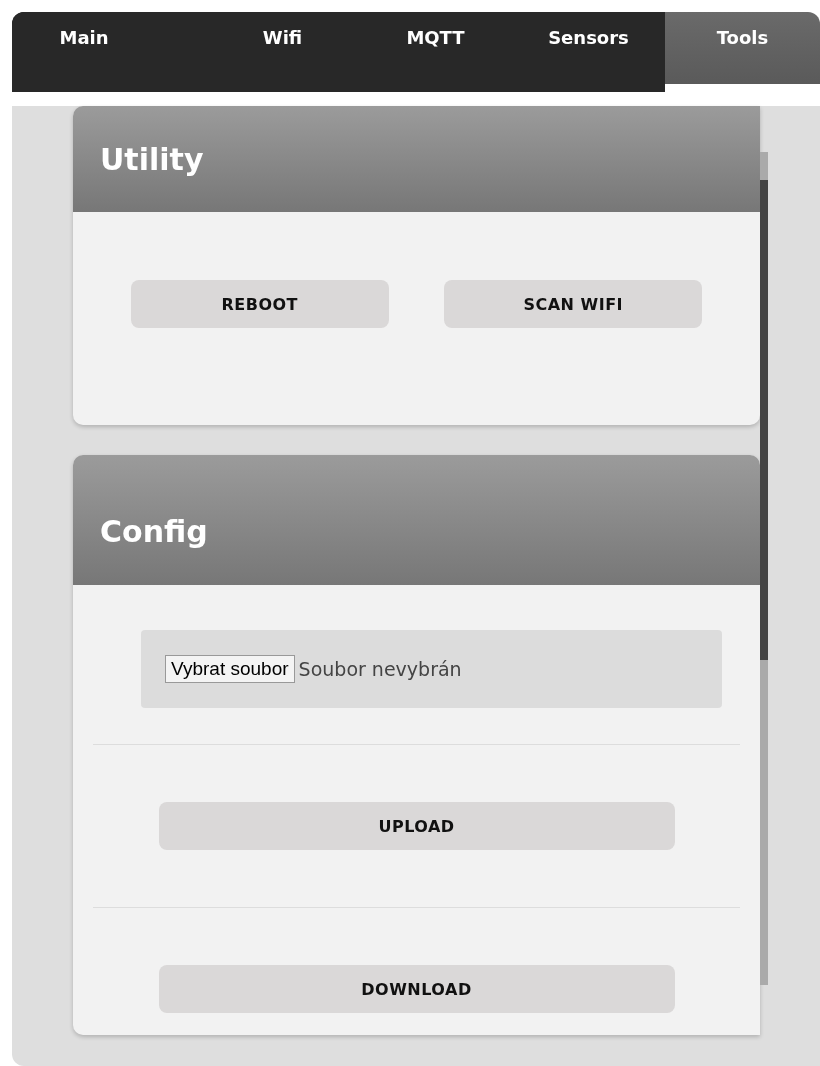 The image size is (820, 1066). Describe the element at coordinates (154, 531) in the screenshot. I see `section-title: Config` at that location.